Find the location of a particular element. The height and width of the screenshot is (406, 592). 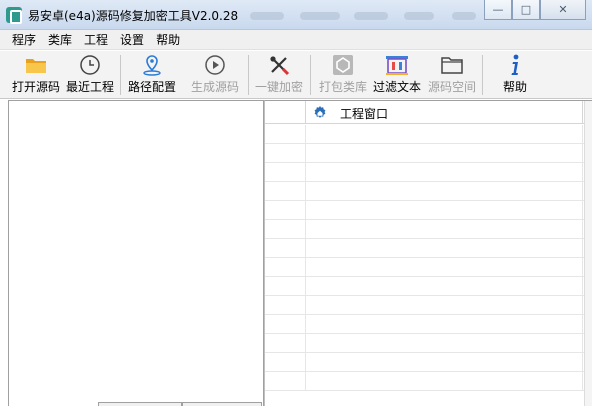

window-title: 易安卓(e4a)源码修复加密工具V2.0.28 is located at coordinates (133, 16).